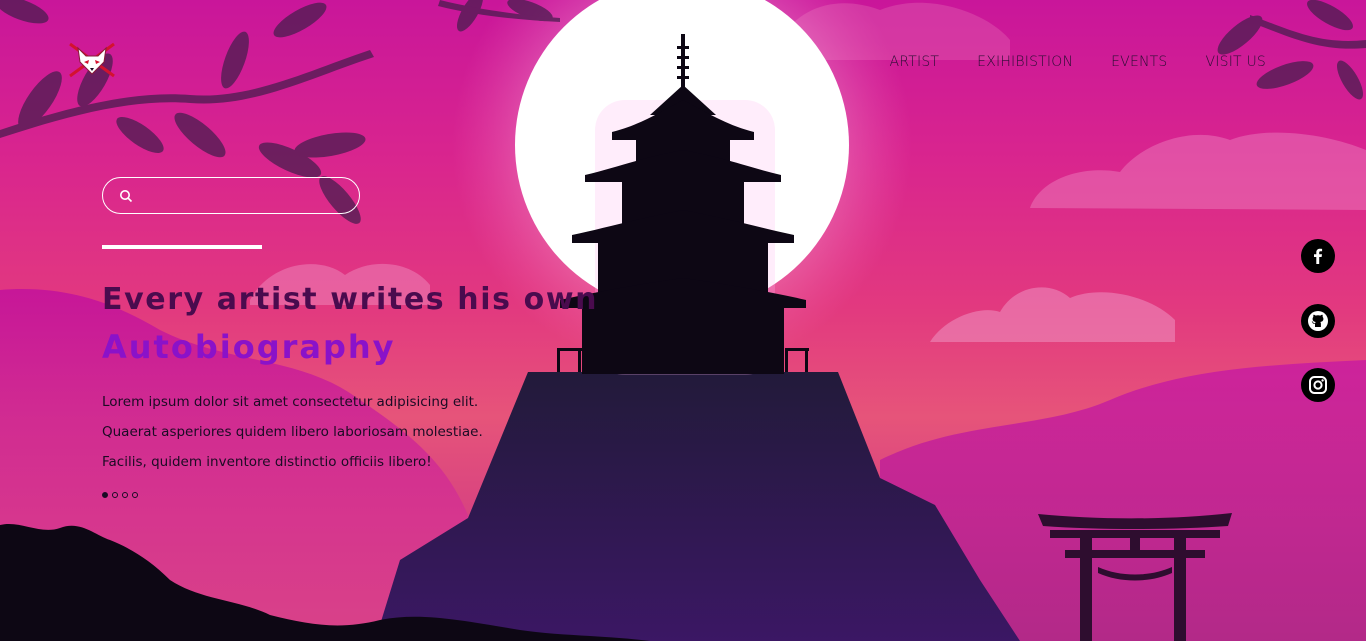  I want to click on nav-visit-us-link: VISIT US, so click(1236, 62).